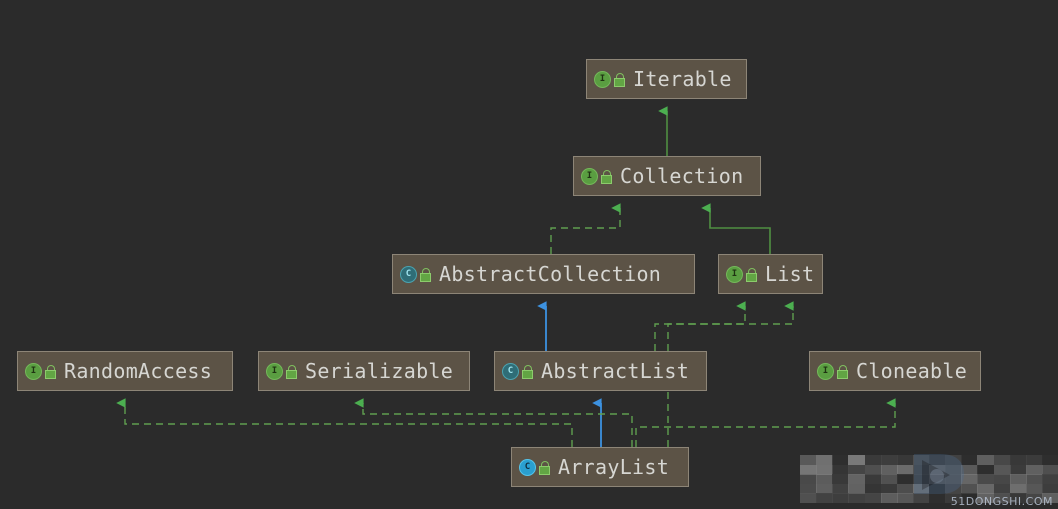  I want to click on node-randomaccess: I RandomAccess, so click(125, 371).